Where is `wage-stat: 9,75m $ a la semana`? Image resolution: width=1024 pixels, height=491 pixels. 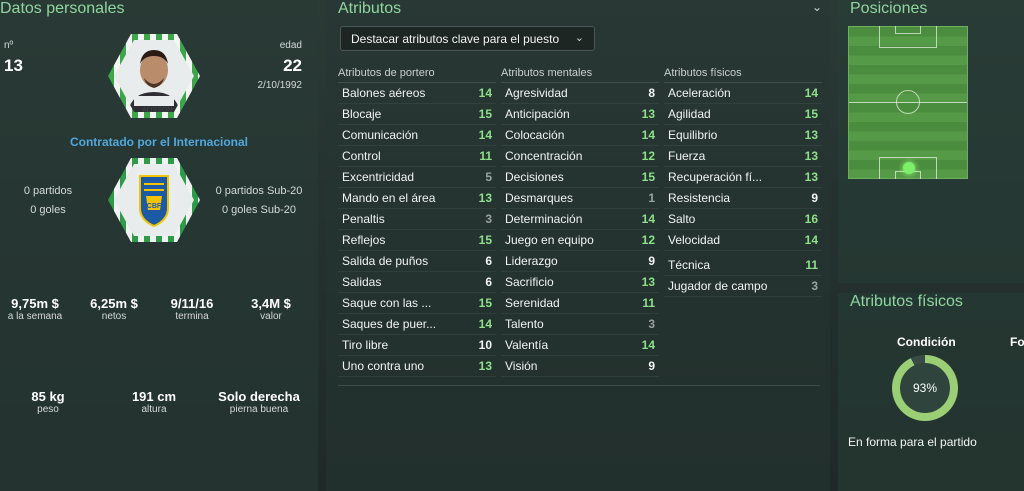
wage-stat: 9,75m $ a la semana is located at coordinates (35, 309).